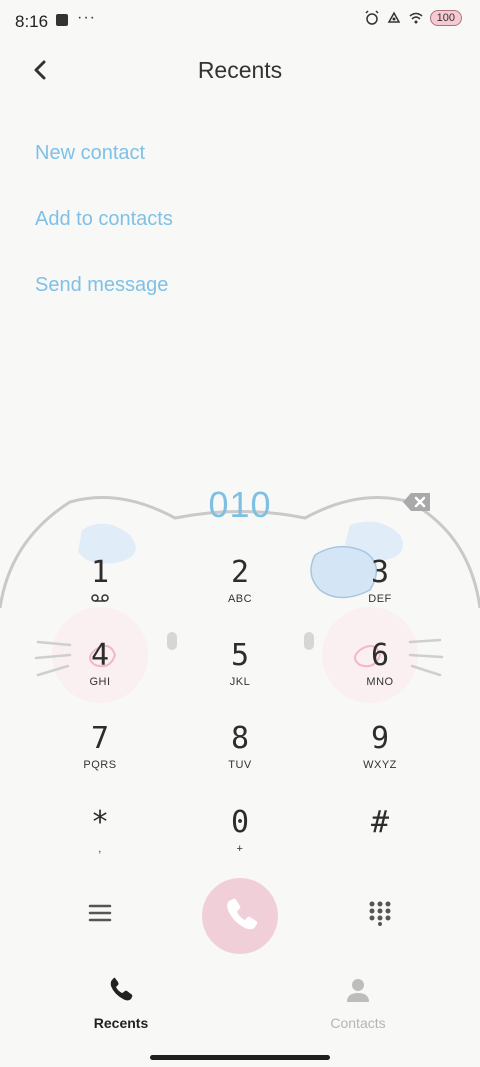  What do you see at coordinates (240, 655) in the screenshot?
I see `key-digit: 5` at bounding box center [240, 655].